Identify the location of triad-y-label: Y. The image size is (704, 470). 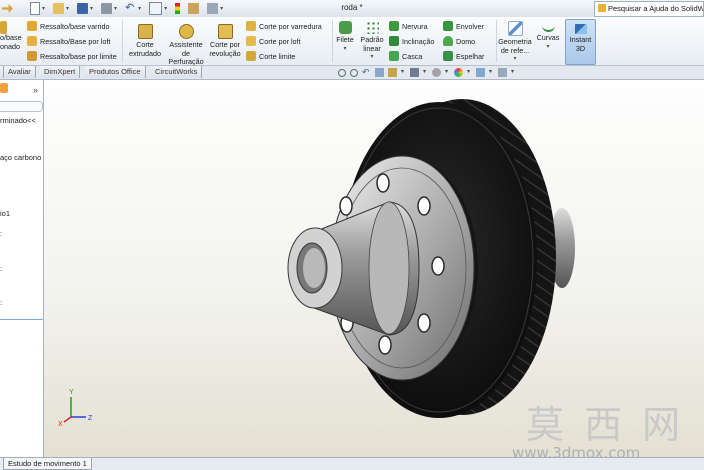
(71, 392).